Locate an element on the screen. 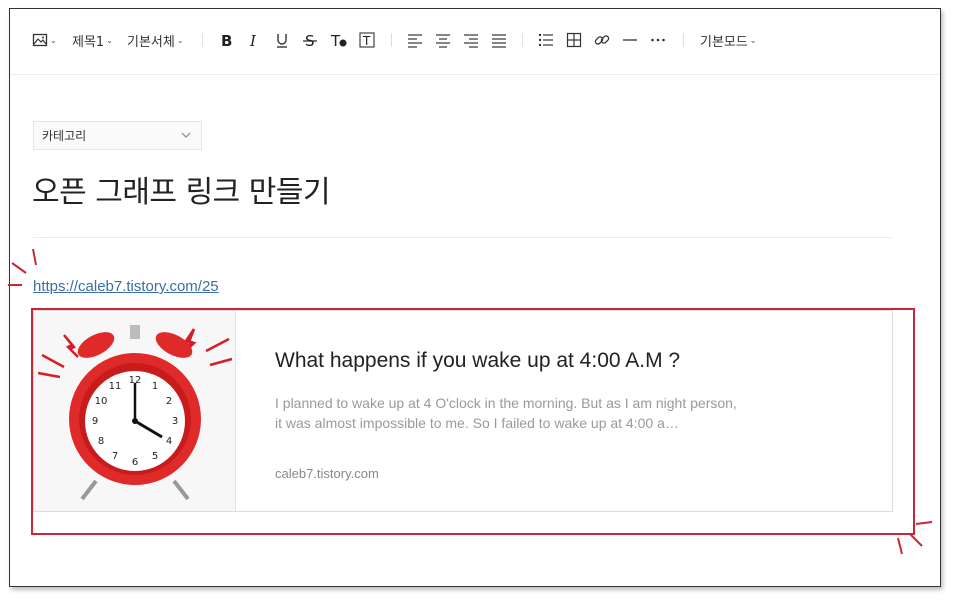  svg-text: 3 is located at coordinates (175, 421).